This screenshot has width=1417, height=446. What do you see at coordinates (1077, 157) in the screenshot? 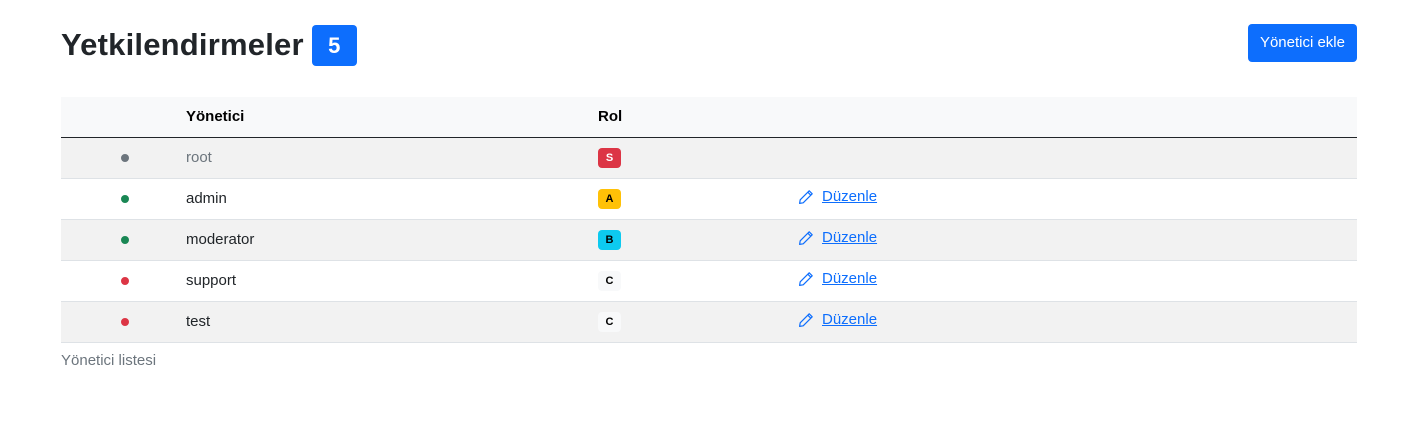
I see `action-cell` at bounding box center [1077, 157].